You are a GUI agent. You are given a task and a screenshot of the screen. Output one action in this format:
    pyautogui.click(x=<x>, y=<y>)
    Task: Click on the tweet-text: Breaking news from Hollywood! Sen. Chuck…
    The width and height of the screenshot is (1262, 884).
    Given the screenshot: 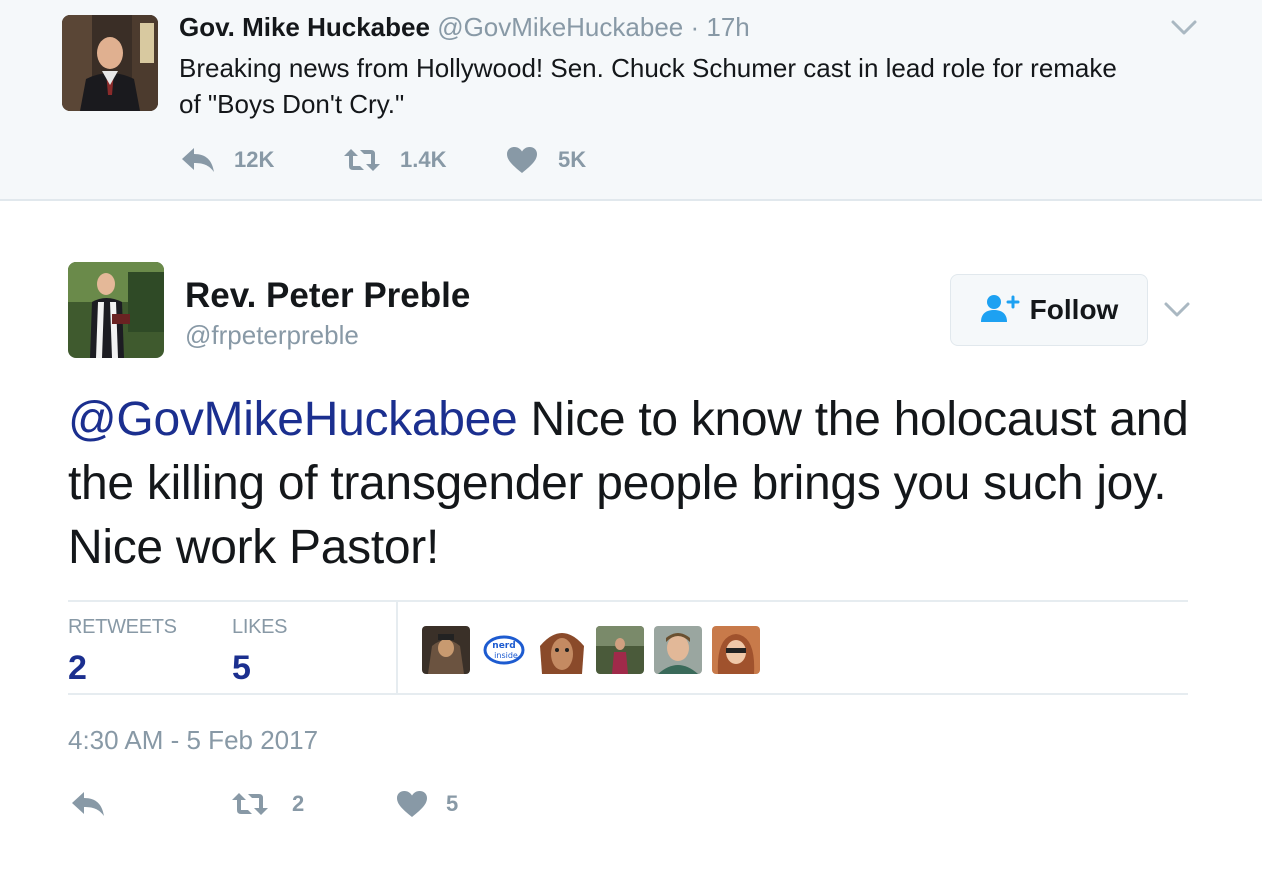 What is the action you would take?
    pyautogui.click(x=648, y=86)
    